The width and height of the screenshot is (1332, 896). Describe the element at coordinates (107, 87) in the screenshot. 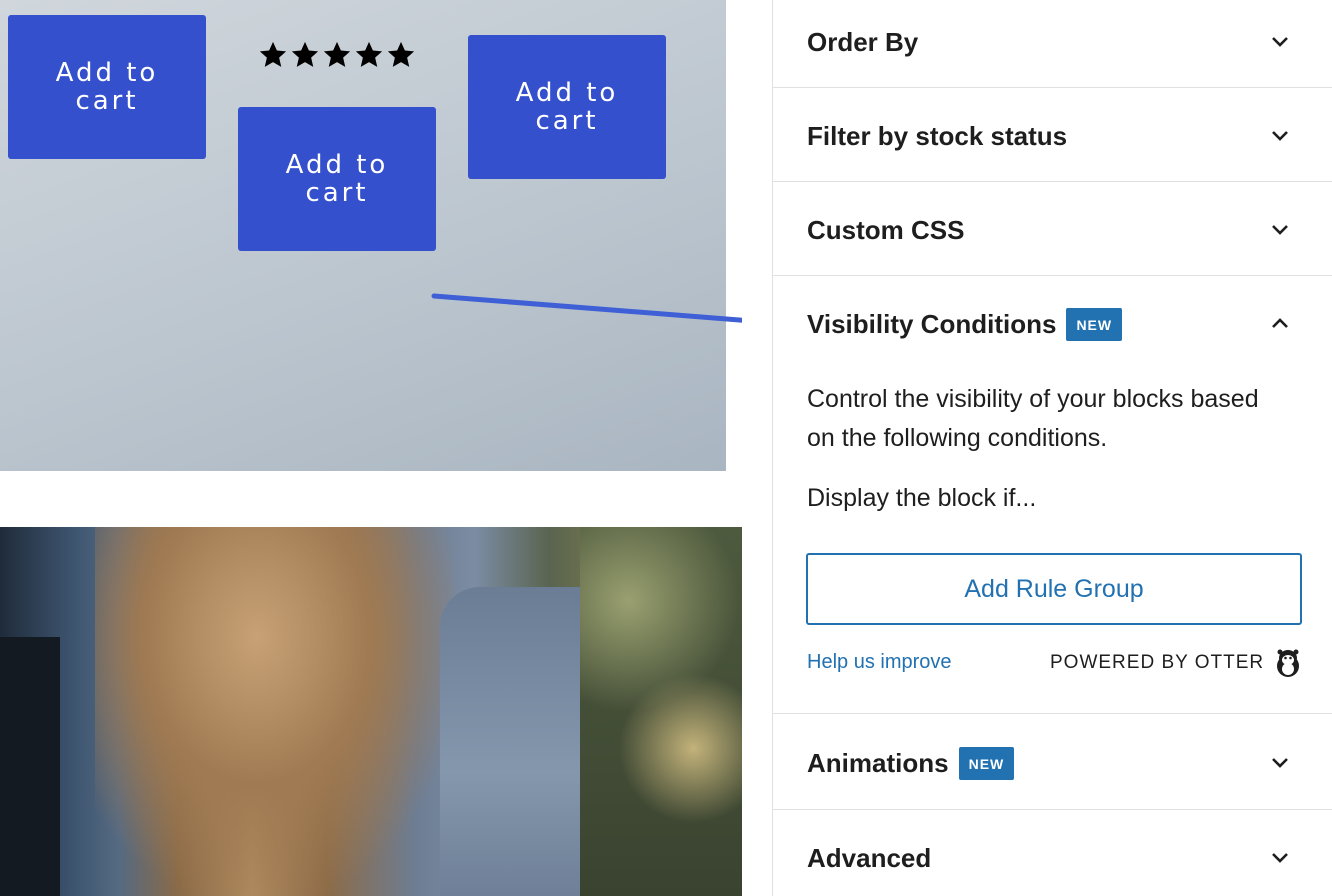

I see `add-to-cart-button-1: Add to cart` at that location.